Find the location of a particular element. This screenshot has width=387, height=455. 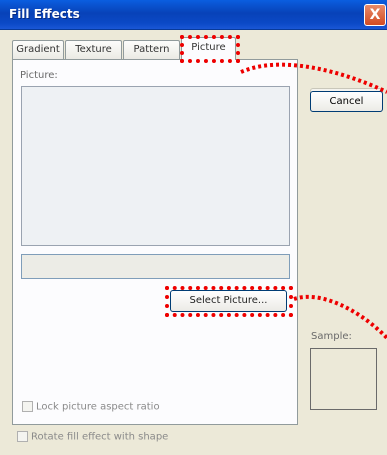

select-picture-highlight is located at coordinates (229, 301).